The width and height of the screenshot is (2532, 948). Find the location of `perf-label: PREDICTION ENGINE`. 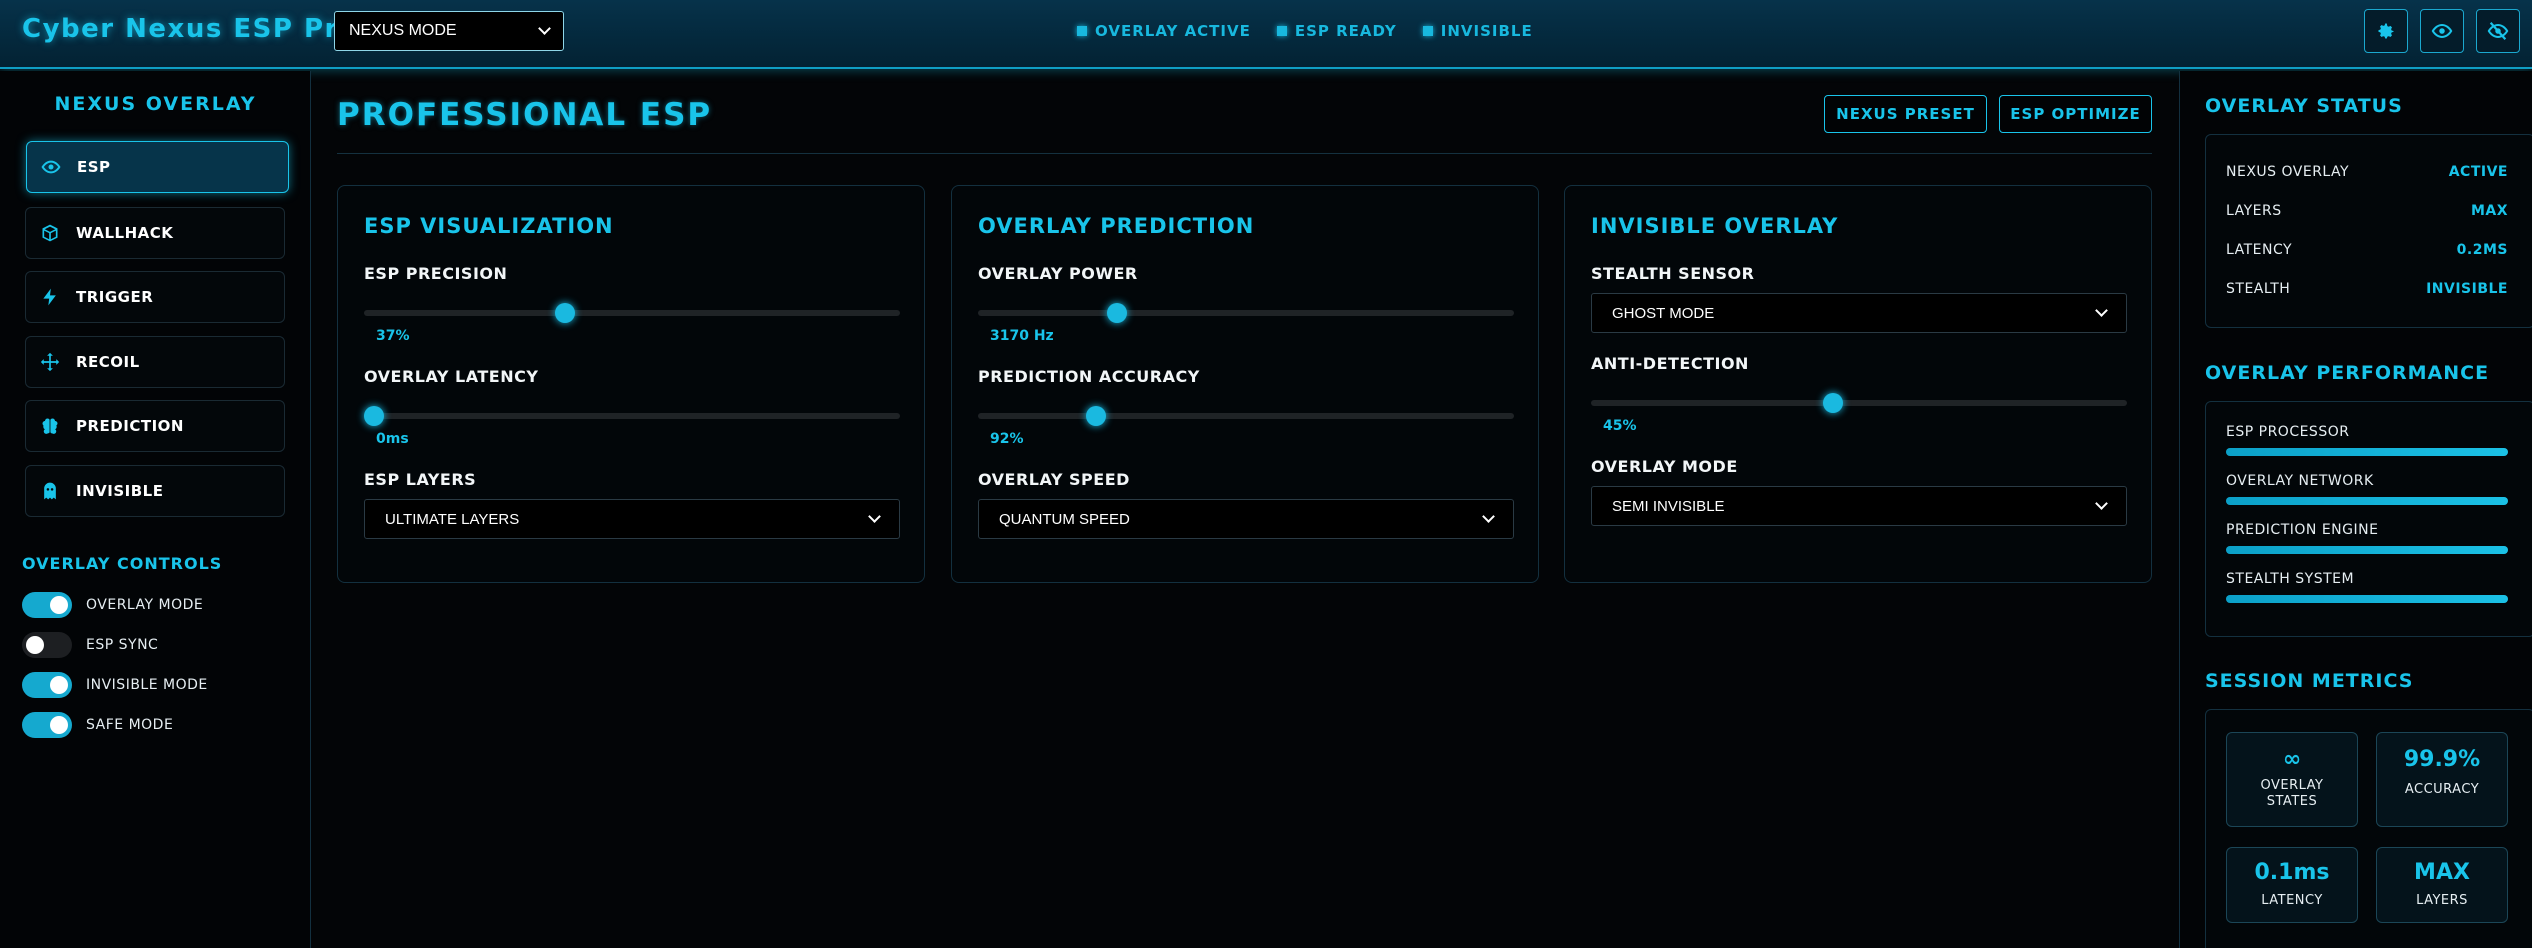

perf-label: PREDICTION ENGINE is located at coordinates (2302, 530).